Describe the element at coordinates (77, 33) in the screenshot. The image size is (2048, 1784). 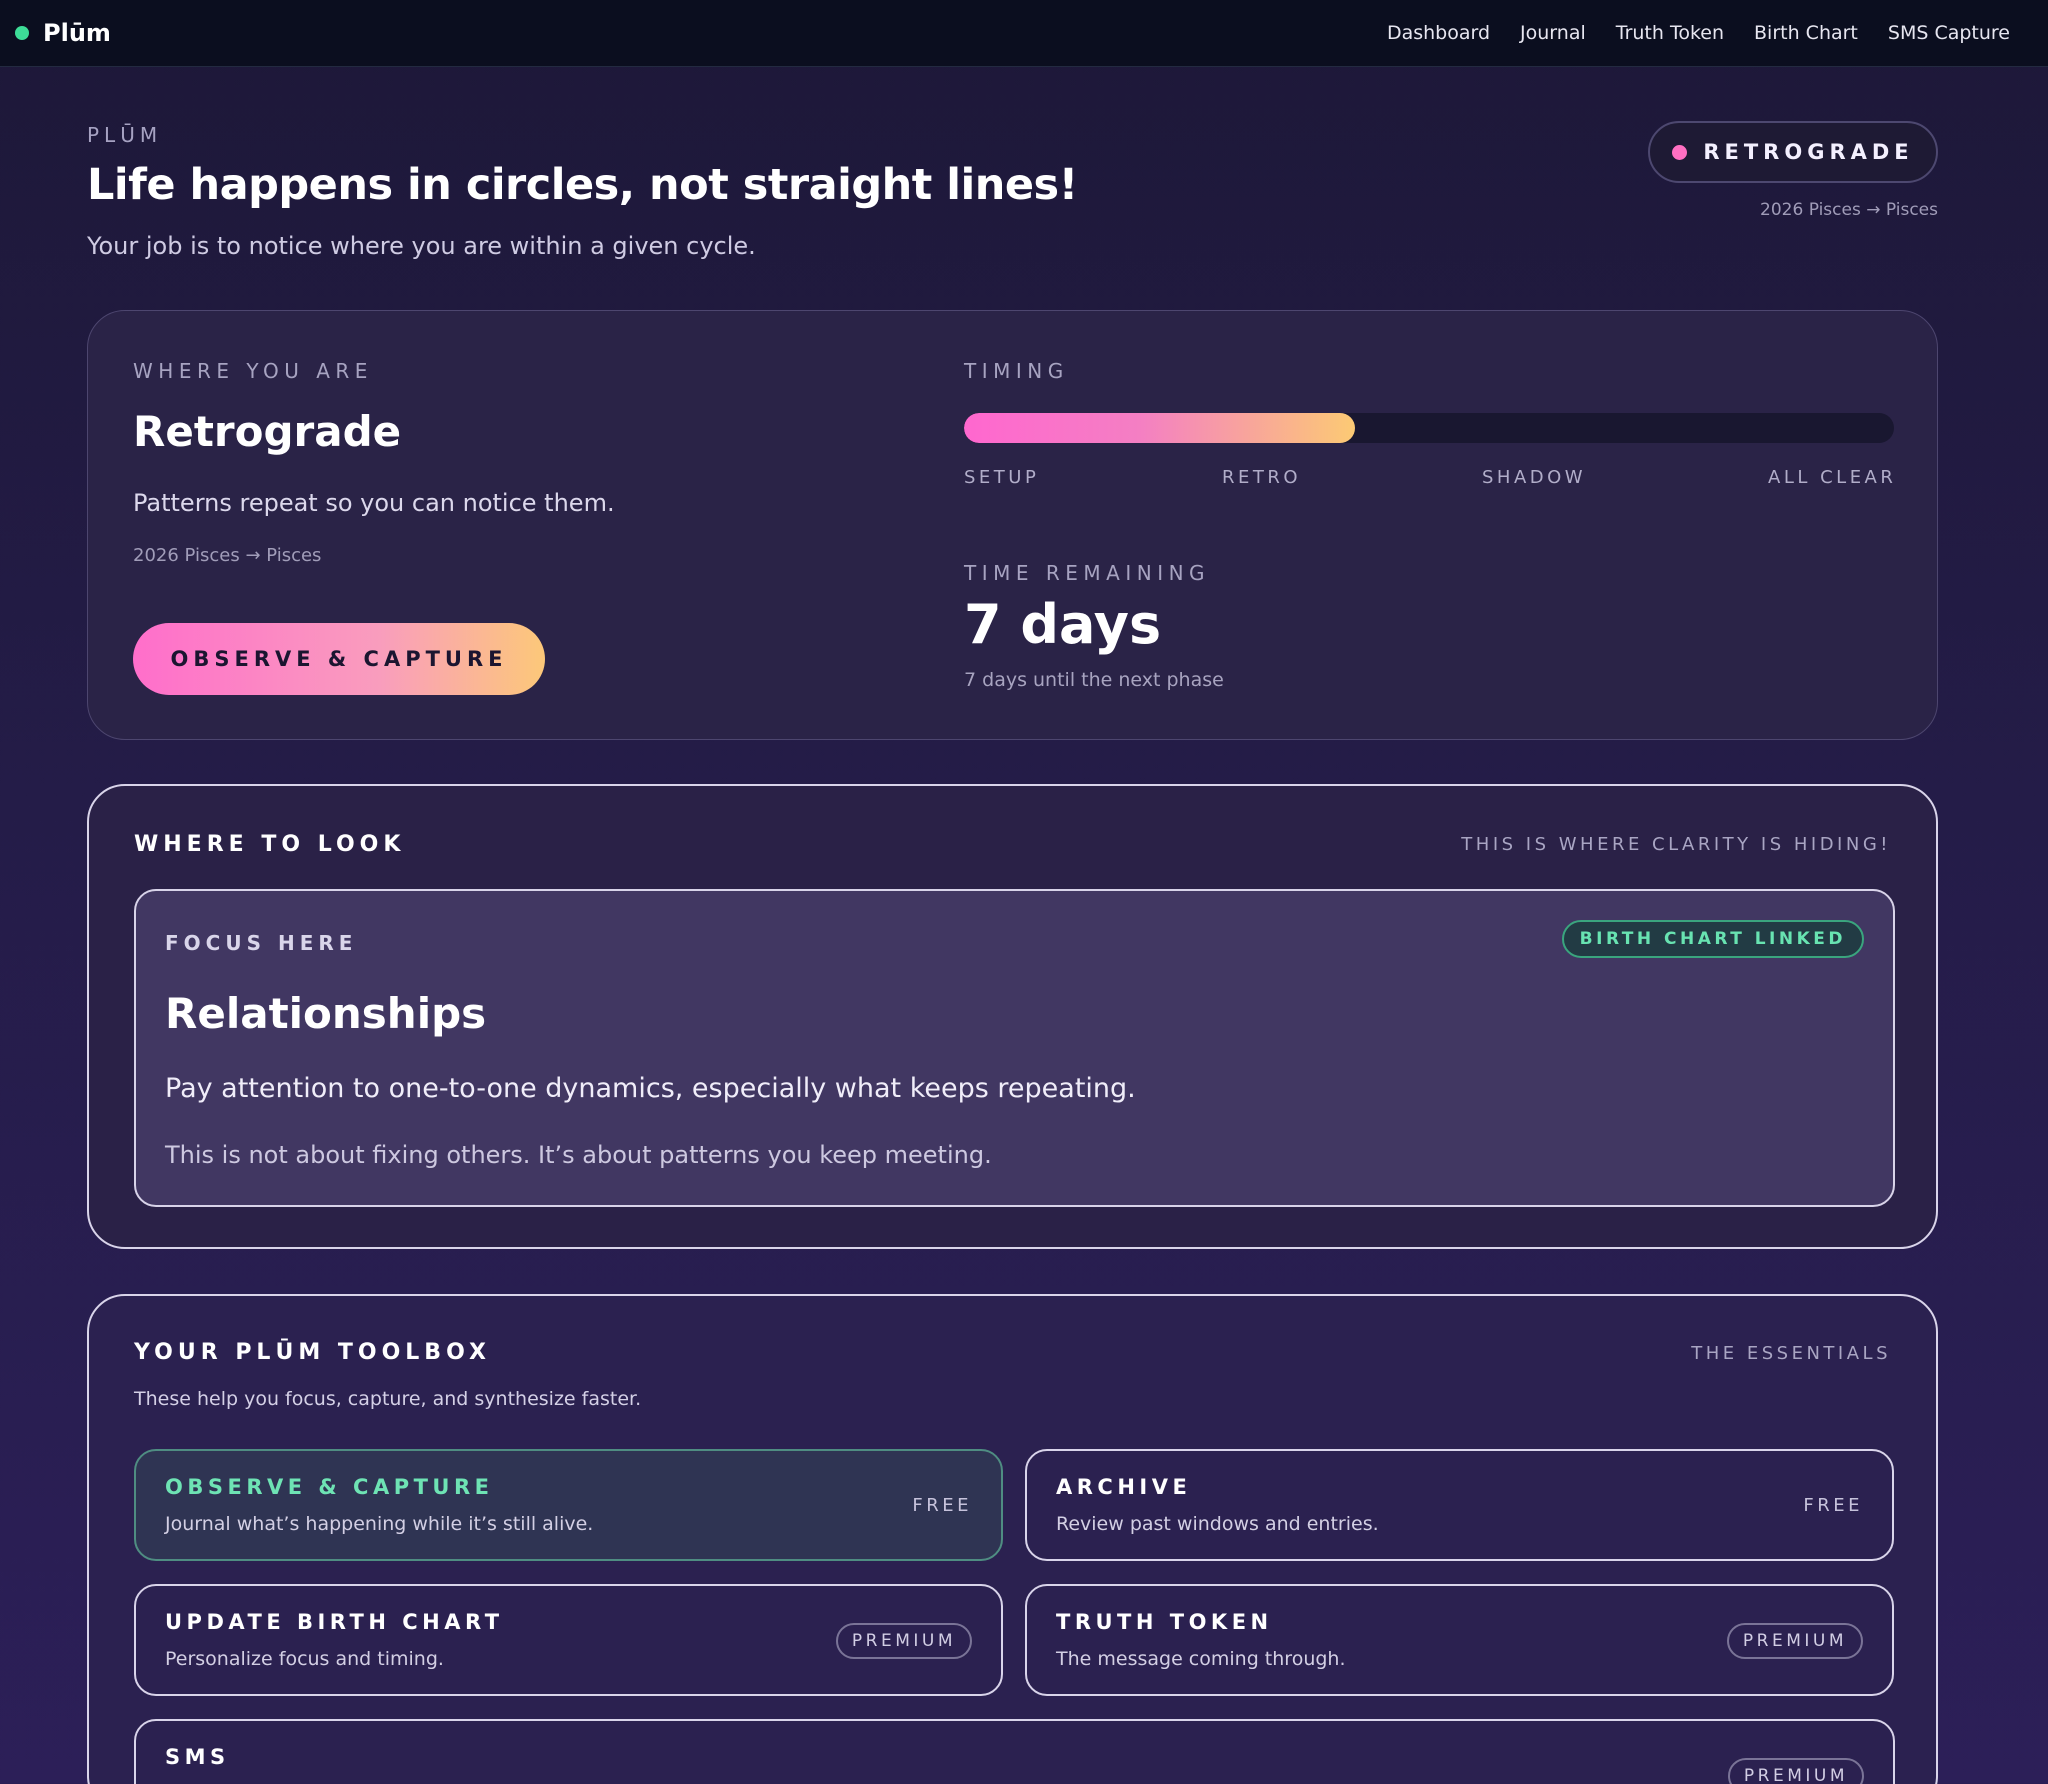
I see `brand-logo: Plūm` at that location.